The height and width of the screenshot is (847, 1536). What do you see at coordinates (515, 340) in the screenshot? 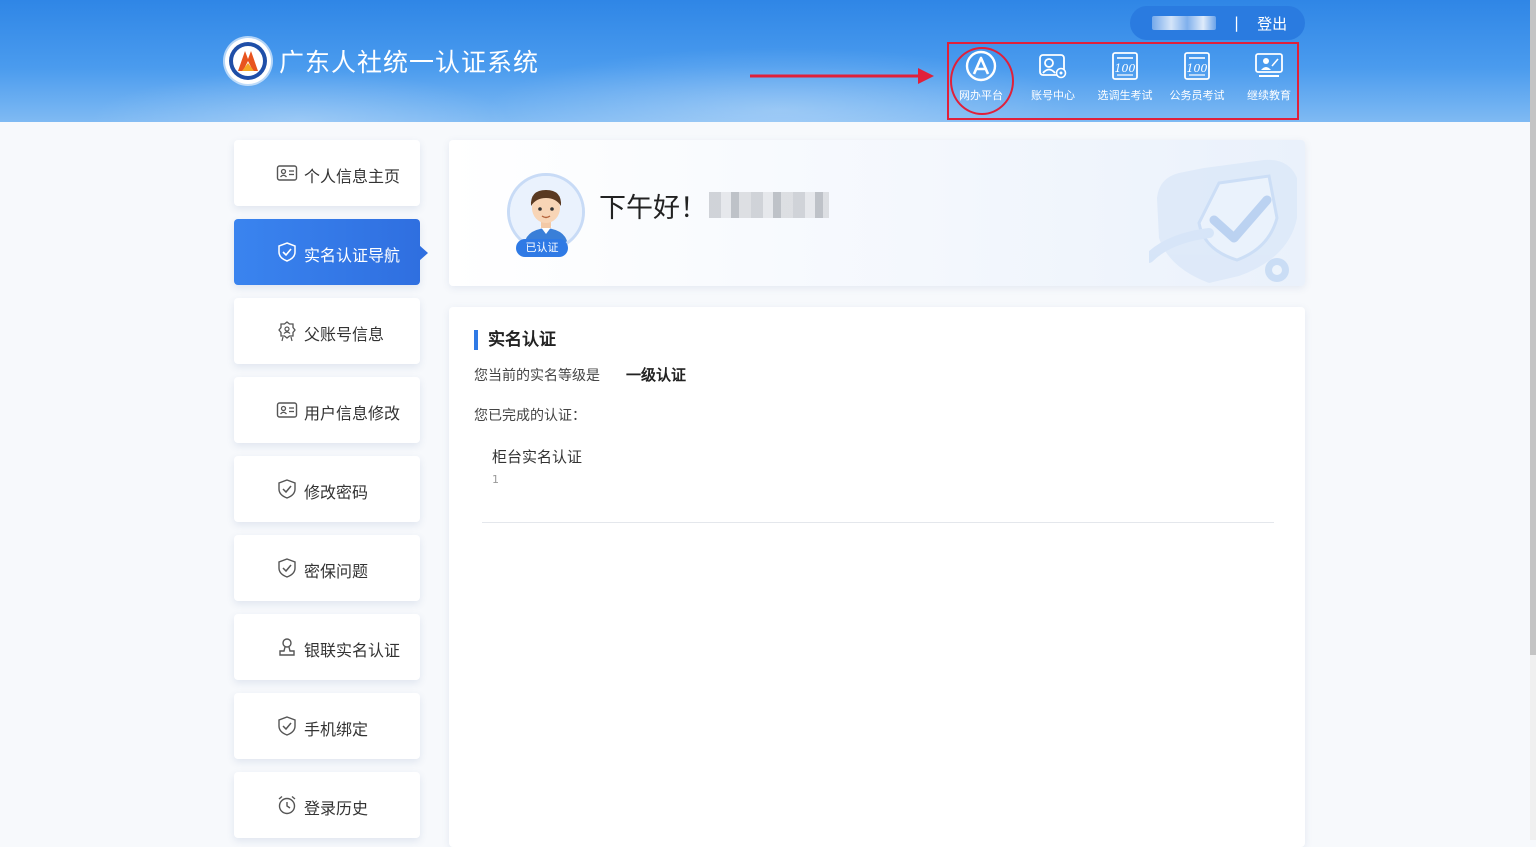
I see `section-title: 实名认证` at bounding box center [515, 340].